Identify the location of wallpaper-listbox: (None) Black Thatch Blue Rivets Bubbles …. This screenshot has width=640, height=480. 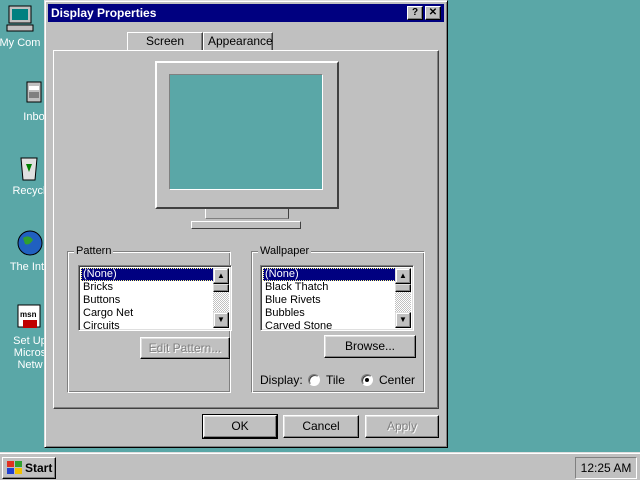
(337, 298).